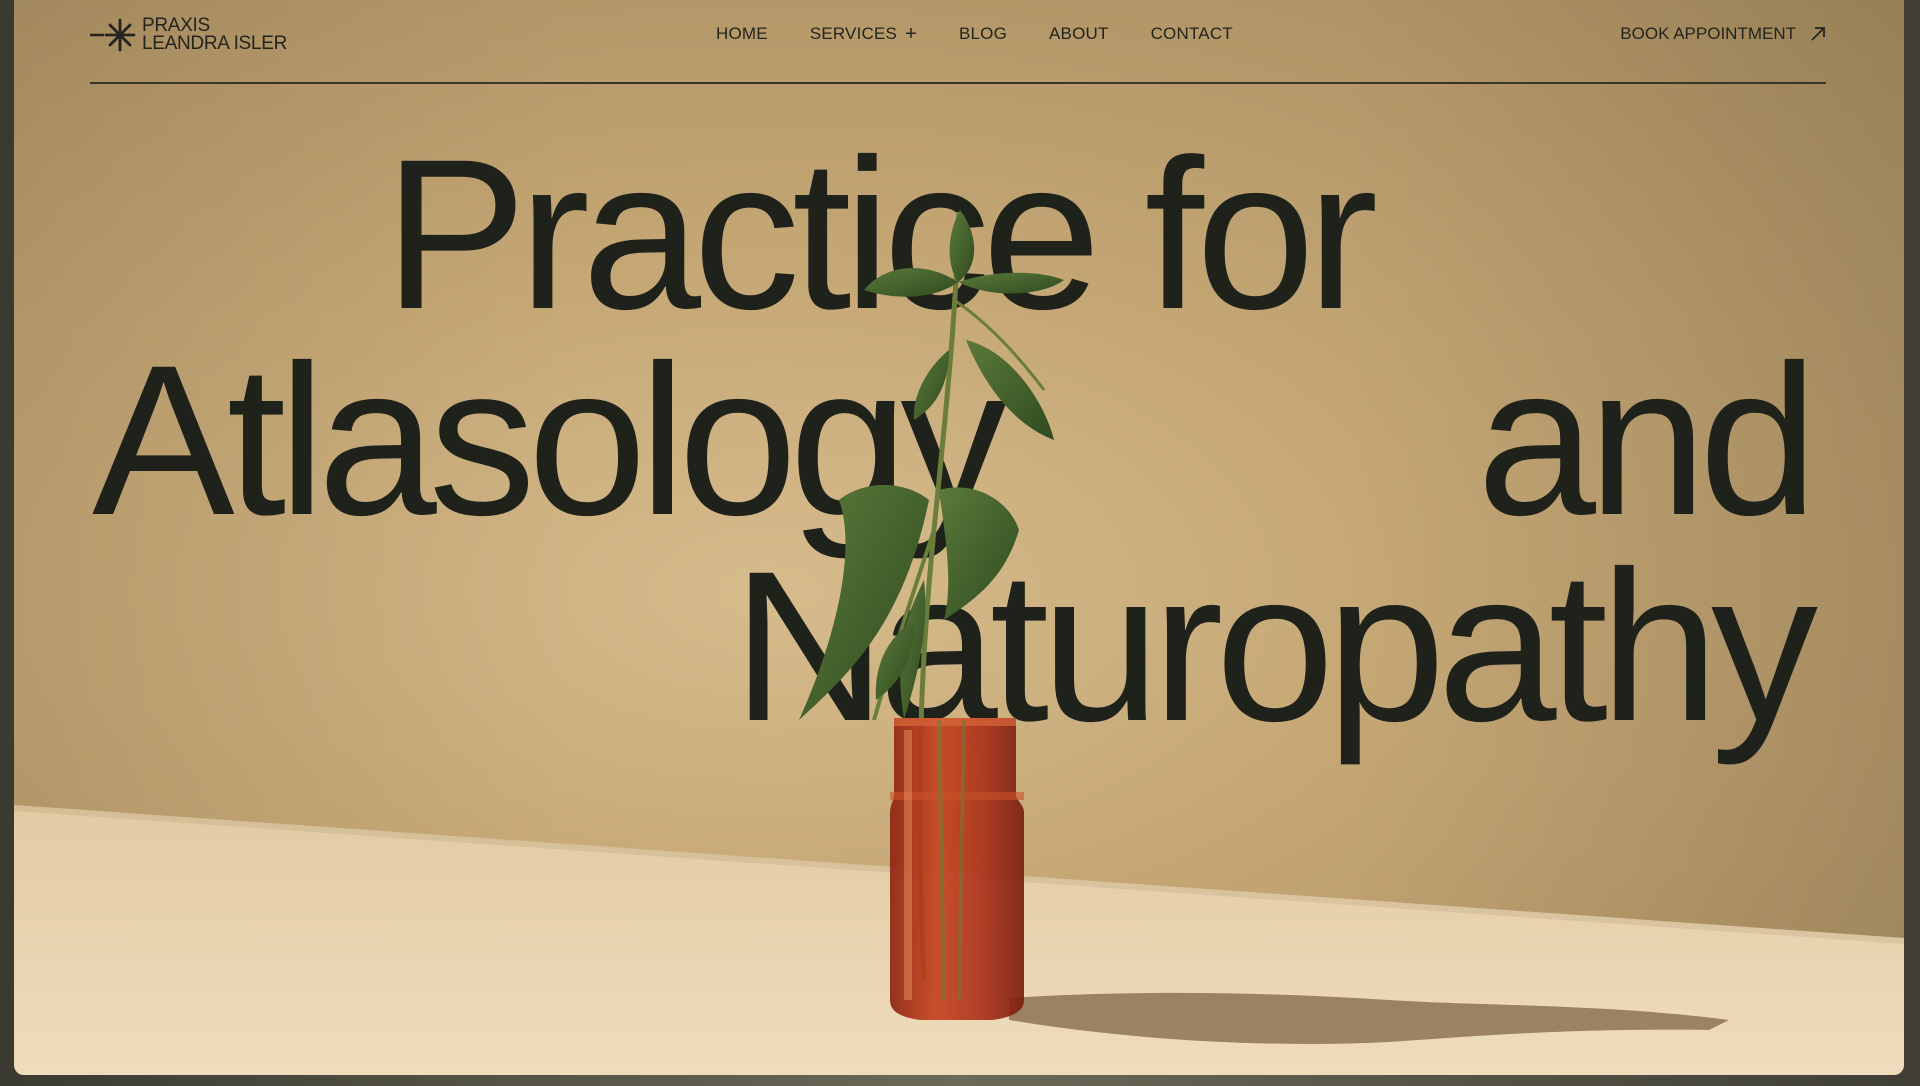 This screenshot has width=1920, height=1086. I want to click on brand-logo: PRAXIS LEANDRA ISLER, so click(188, 35).